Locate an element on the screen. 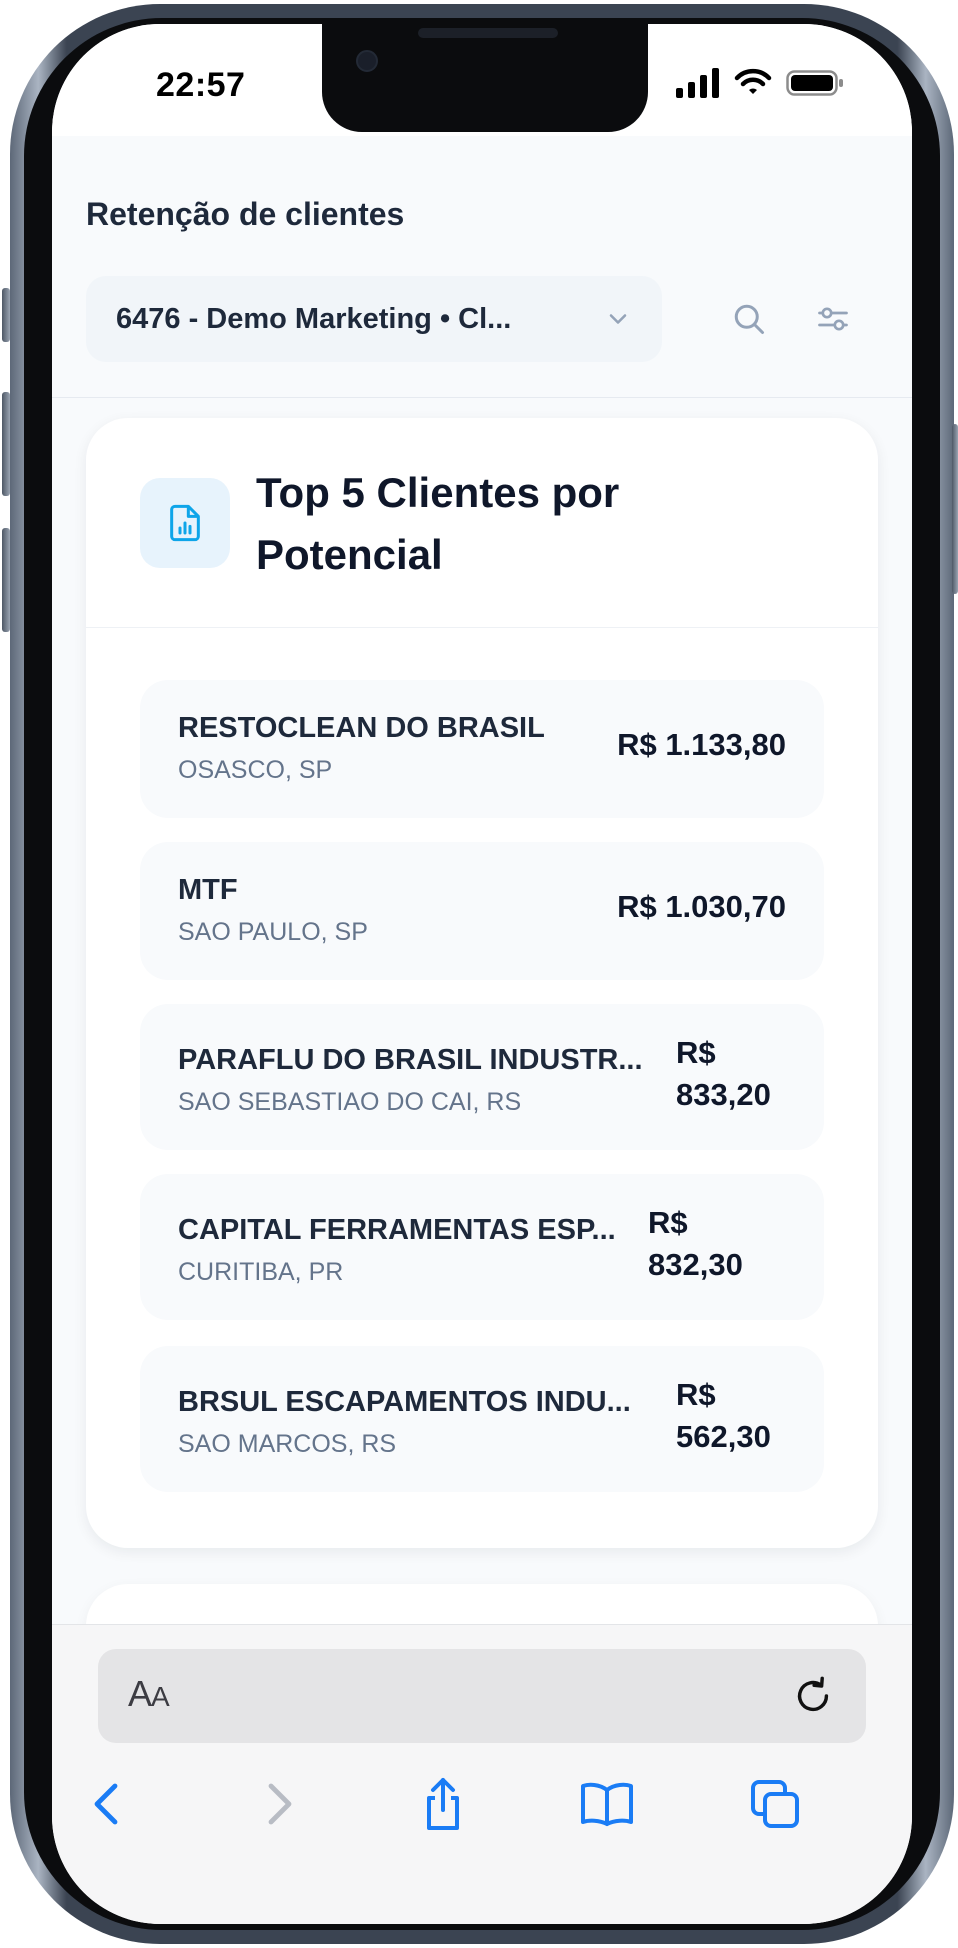 The image size is (958, 1948). volume-up-button is located at coordinates (6, 444).